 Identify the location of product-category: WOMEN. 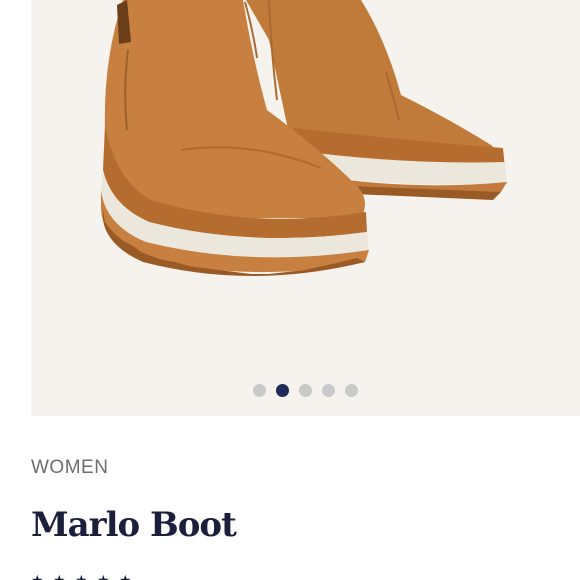
(70, 467).